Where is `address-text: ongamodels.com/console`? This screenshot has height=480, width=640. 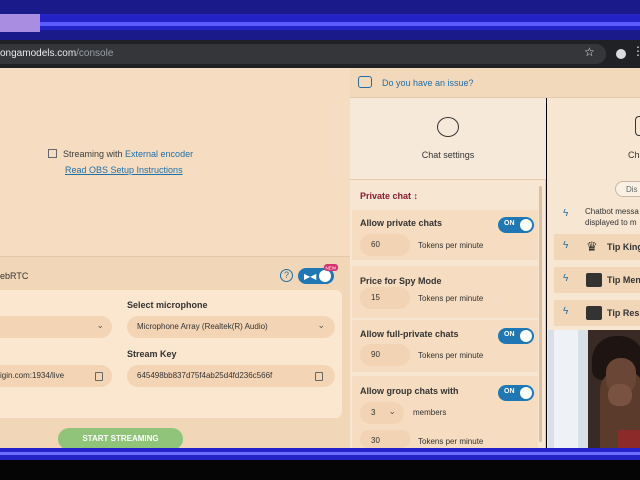 address-text: ongamodels.com/console is located at coordinates (56, 53).